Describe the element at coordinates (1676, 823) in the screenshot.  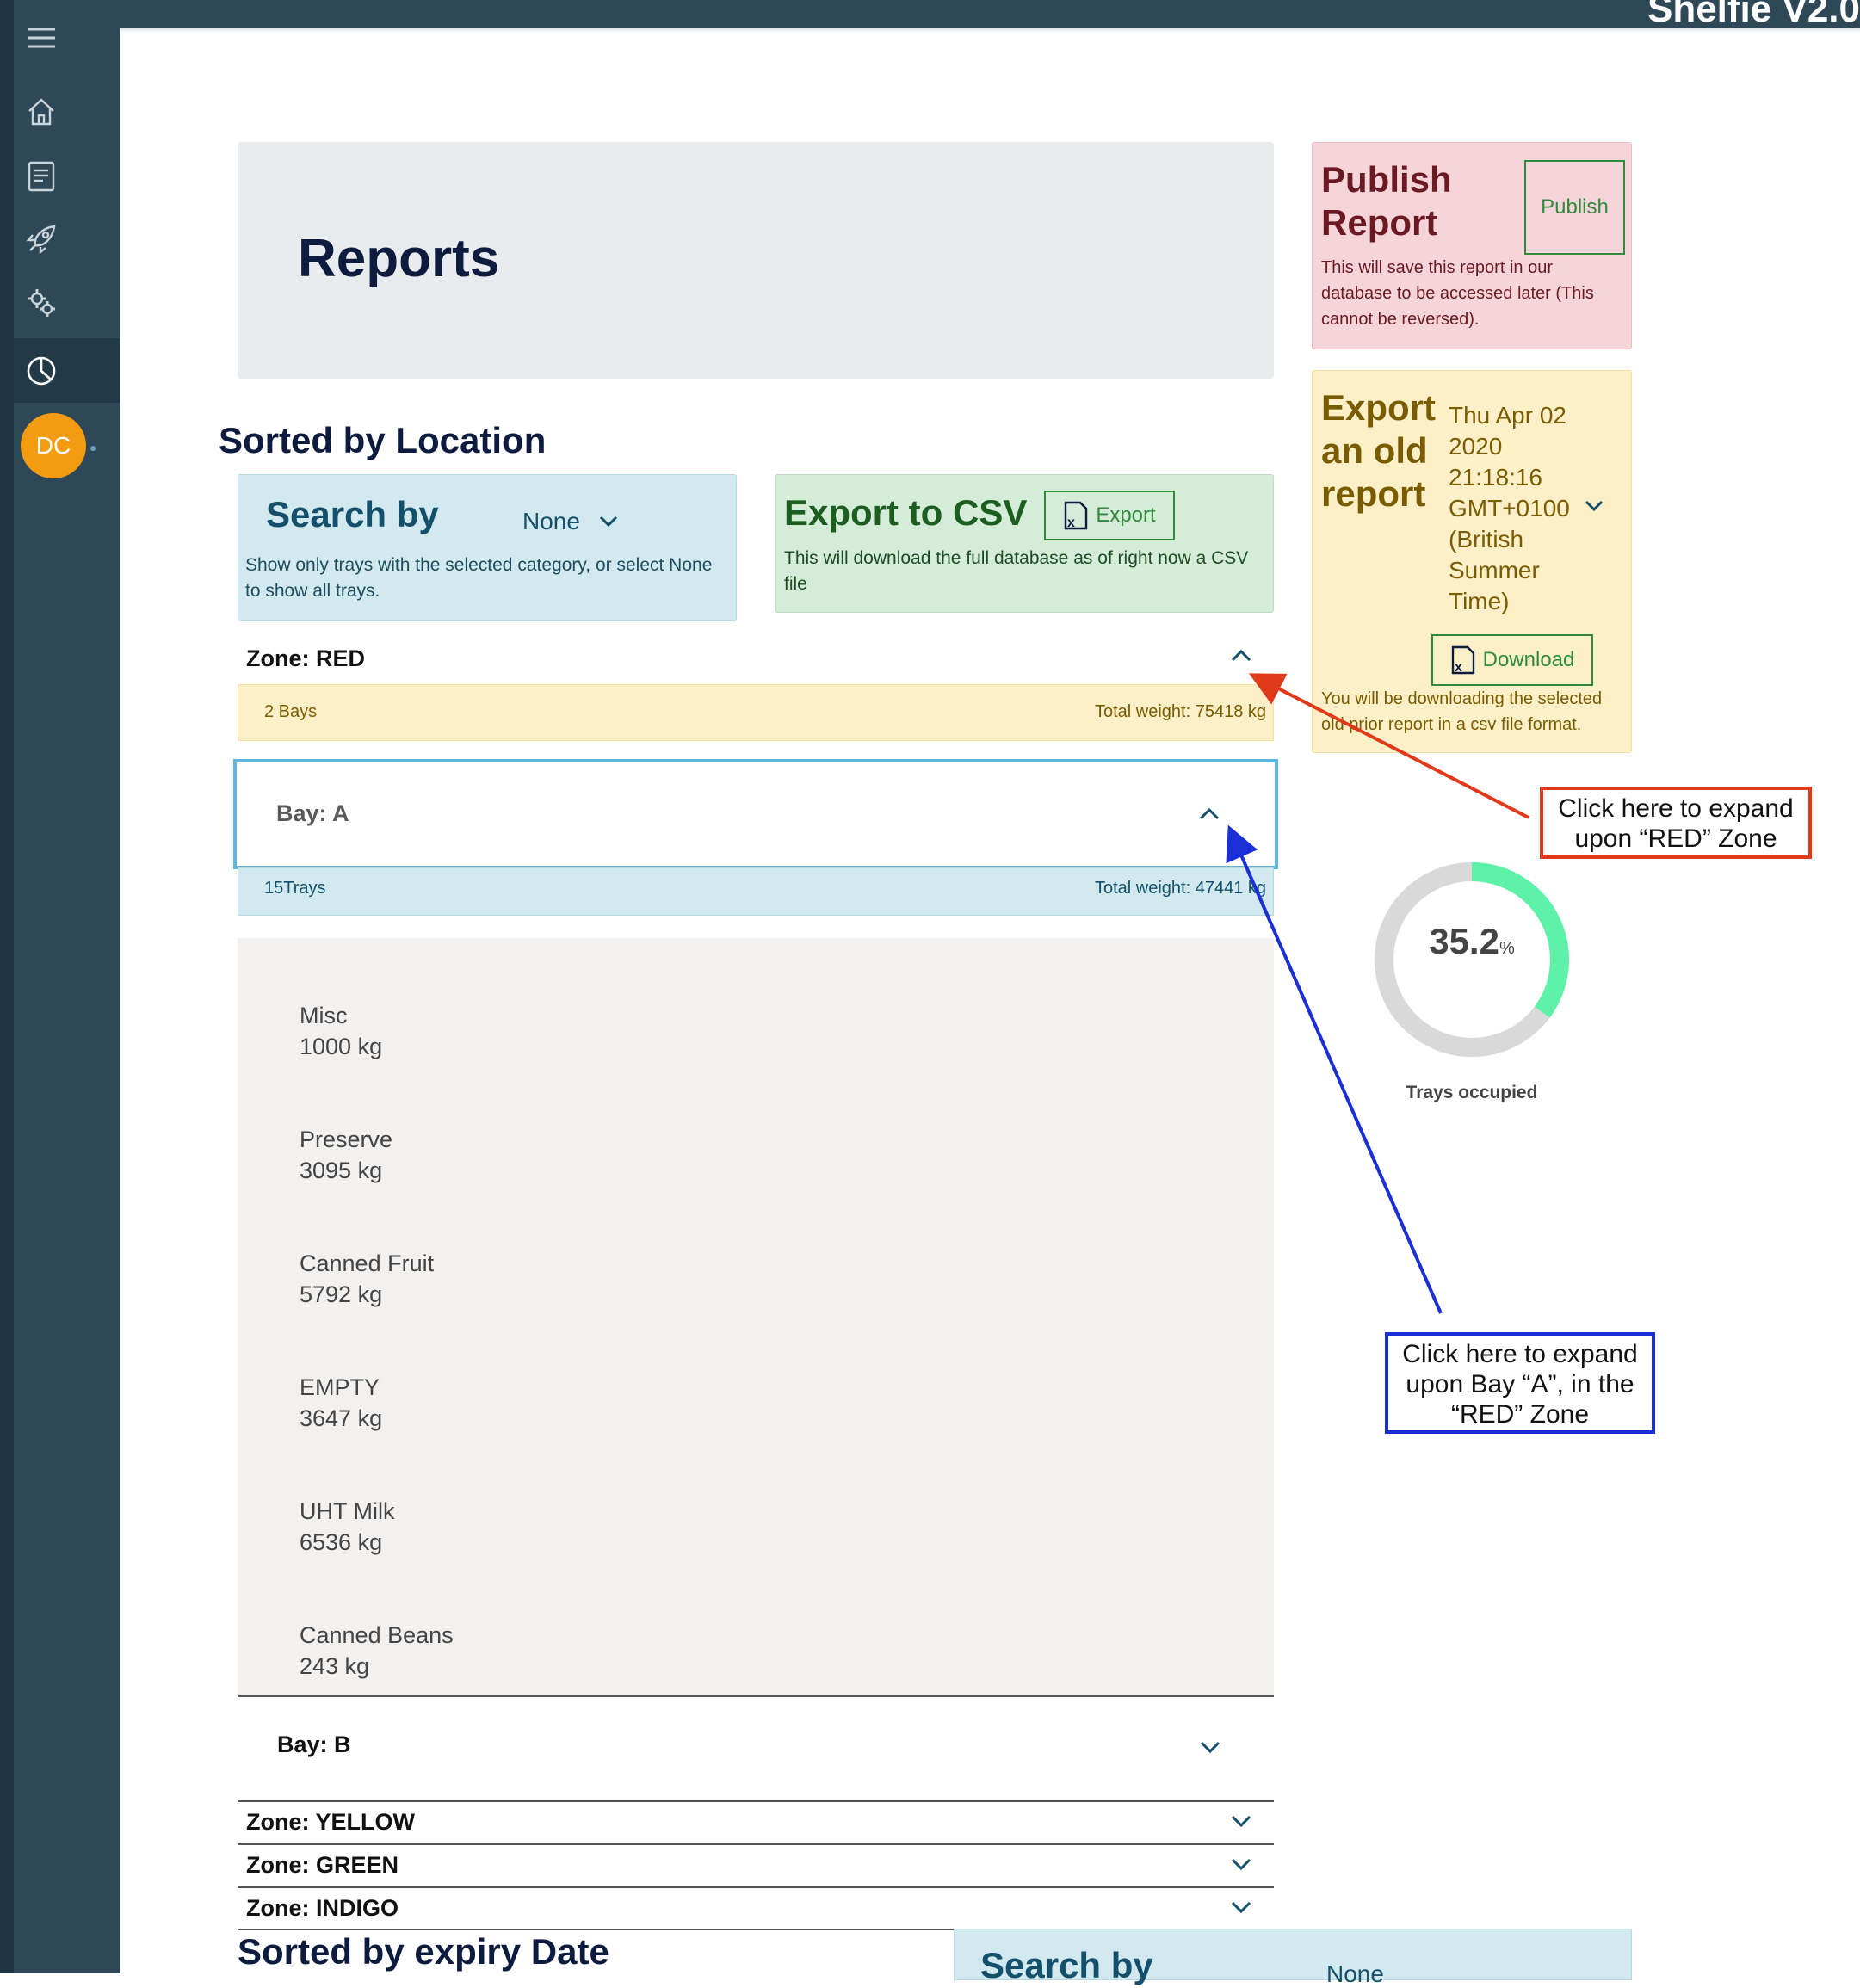
I see `red-zone-callout: Click here to expand upon “RED” Zone` at that location.